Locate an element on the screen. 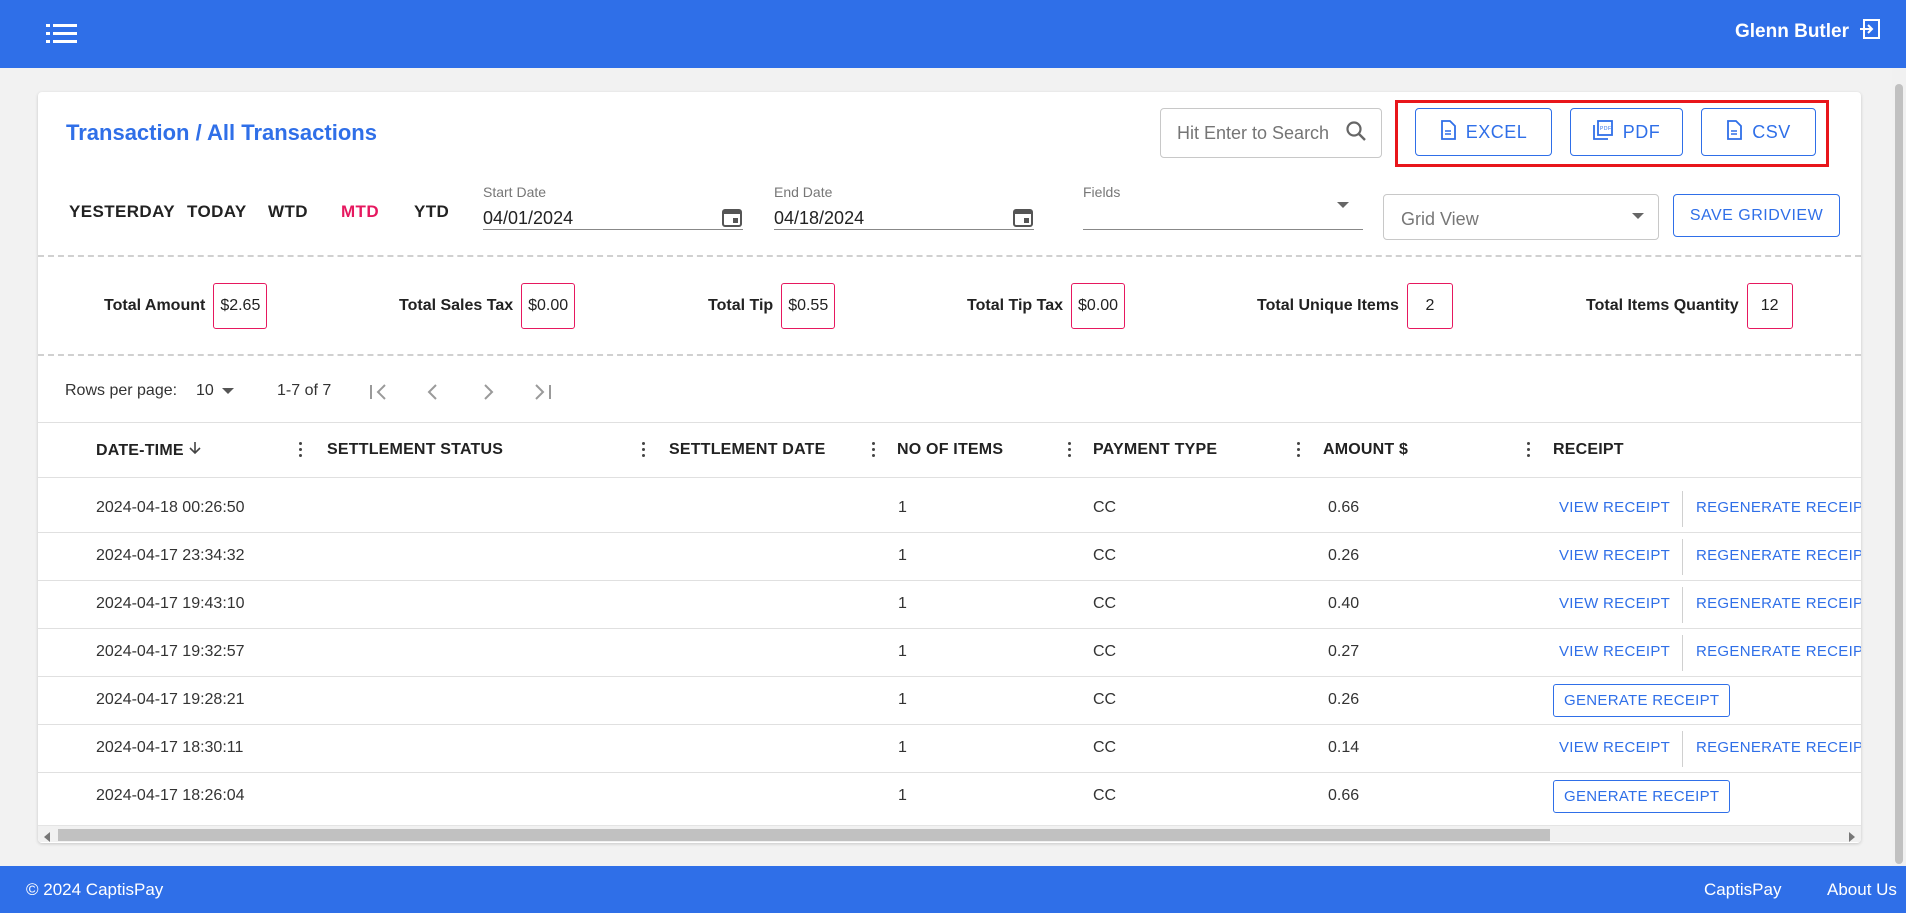 Image resolution: width=1906 pixels, height=913 pixels. vertical-scrollbar is located at coordinates (1899, 467).